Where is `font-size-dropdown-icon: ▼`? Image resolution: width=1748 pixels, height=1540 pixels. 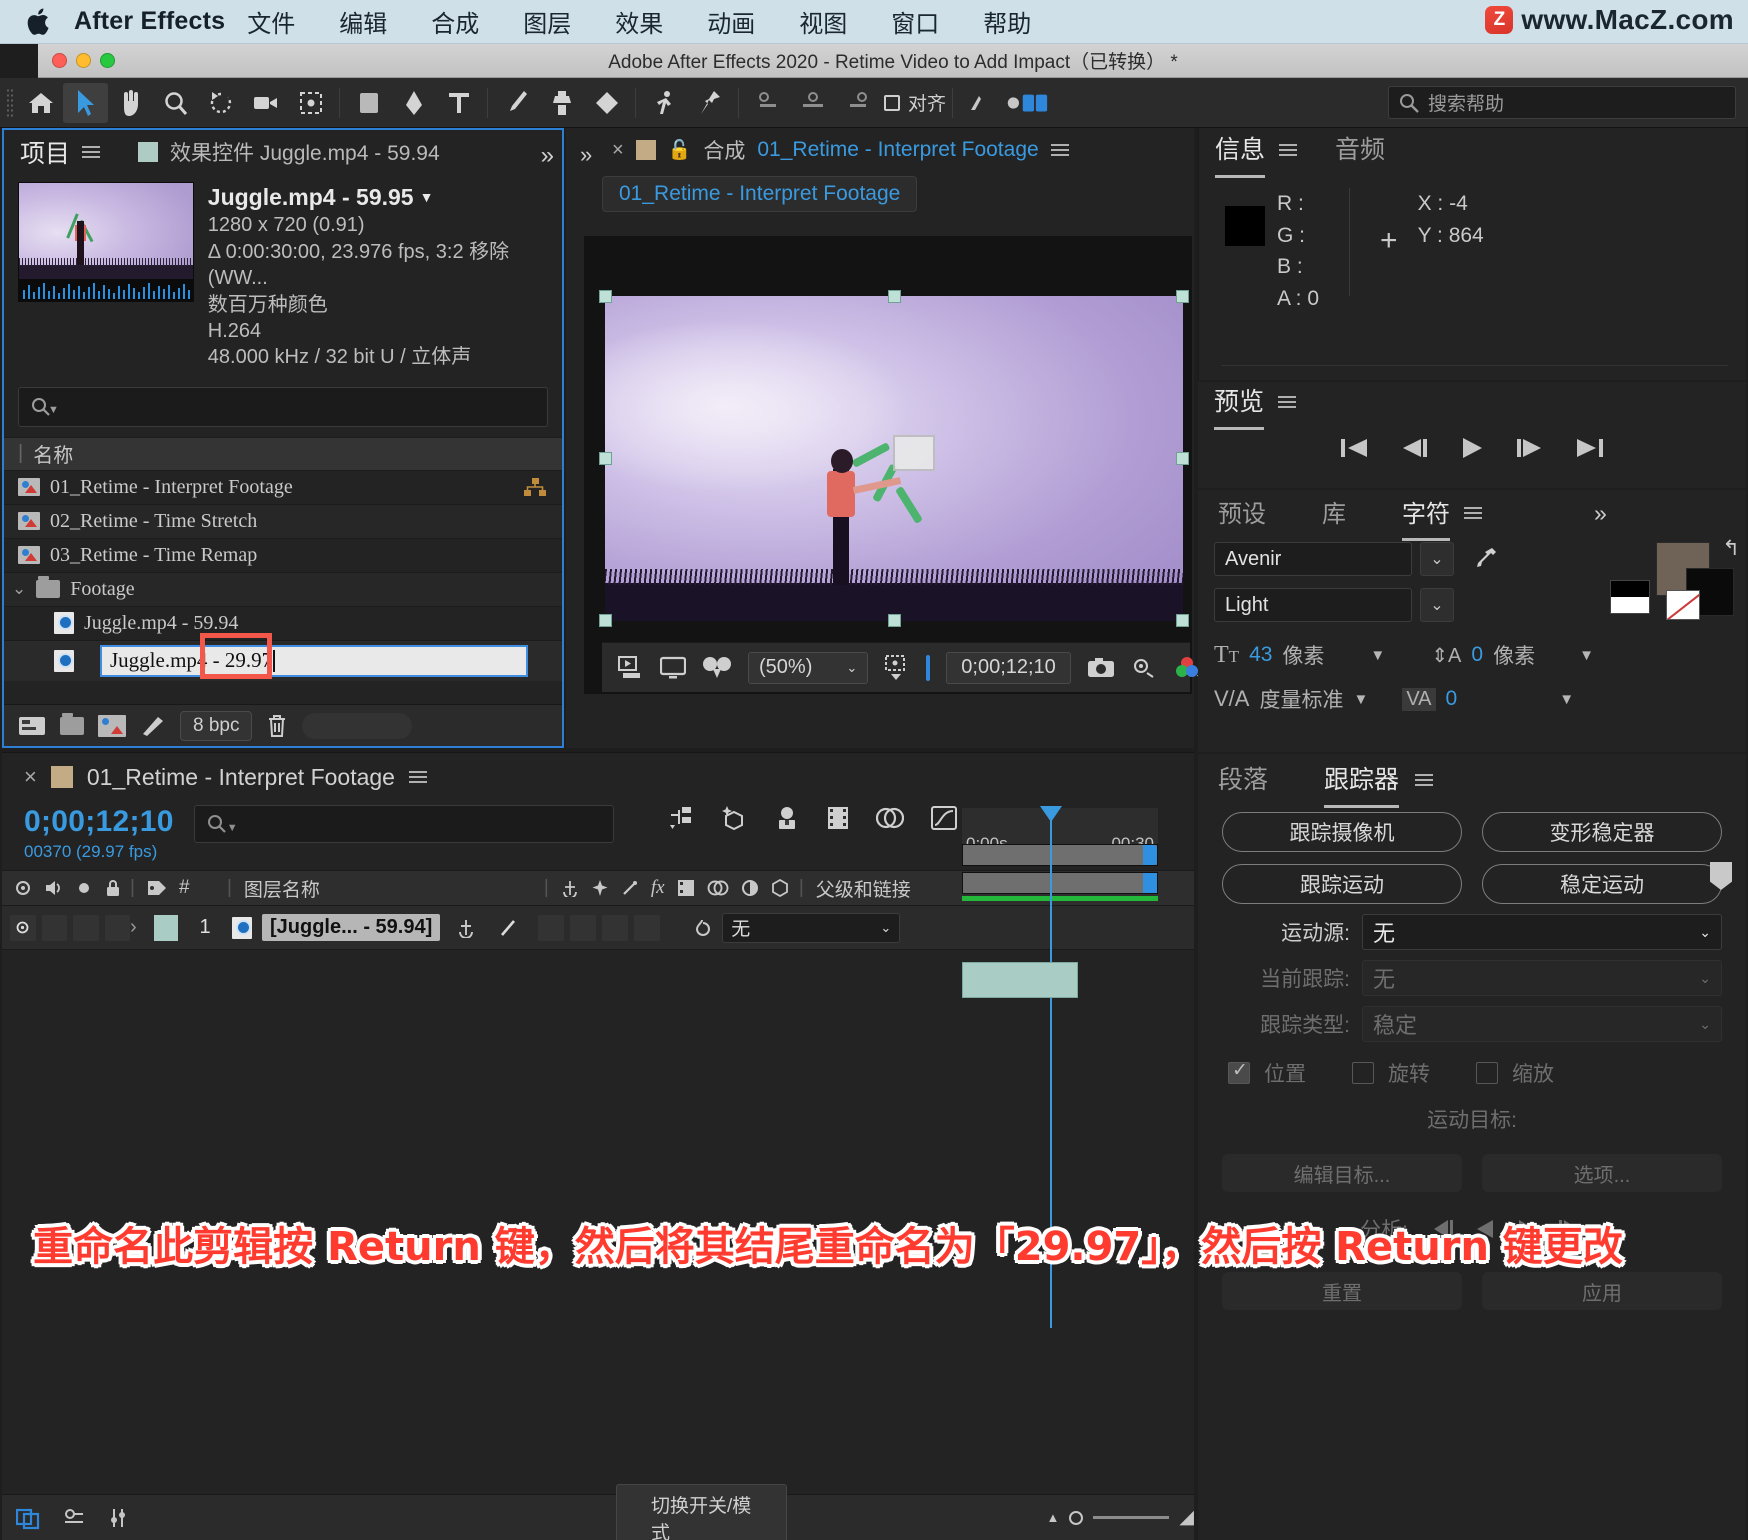
font-size-dropdown-icon: ▼ is located at coordinates (1377, 655).